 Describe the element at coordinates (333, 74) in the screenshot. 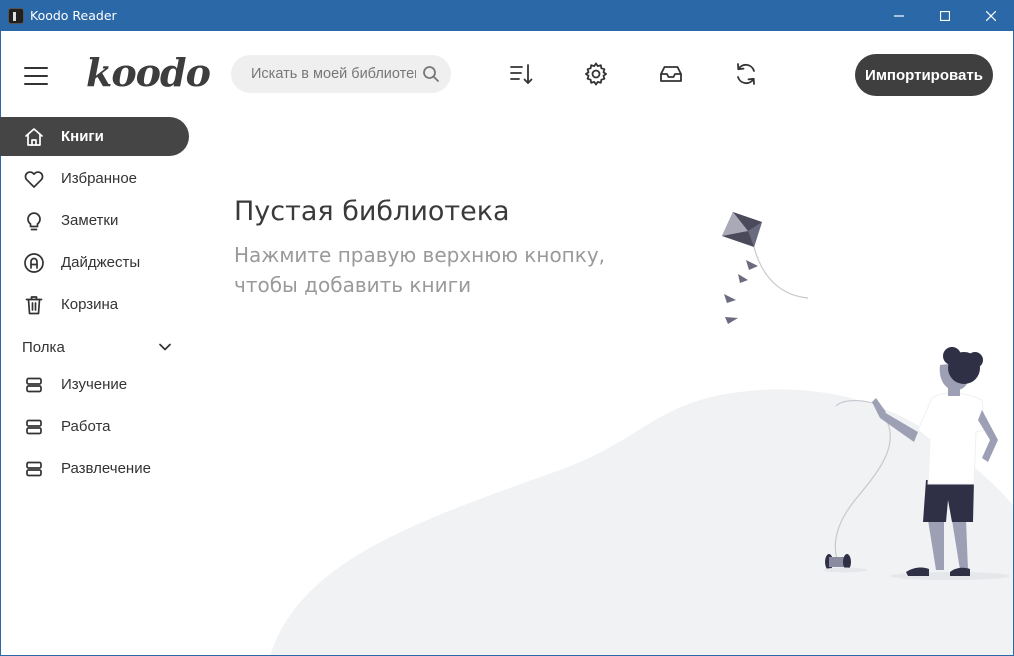

I see `search-input` at that location.